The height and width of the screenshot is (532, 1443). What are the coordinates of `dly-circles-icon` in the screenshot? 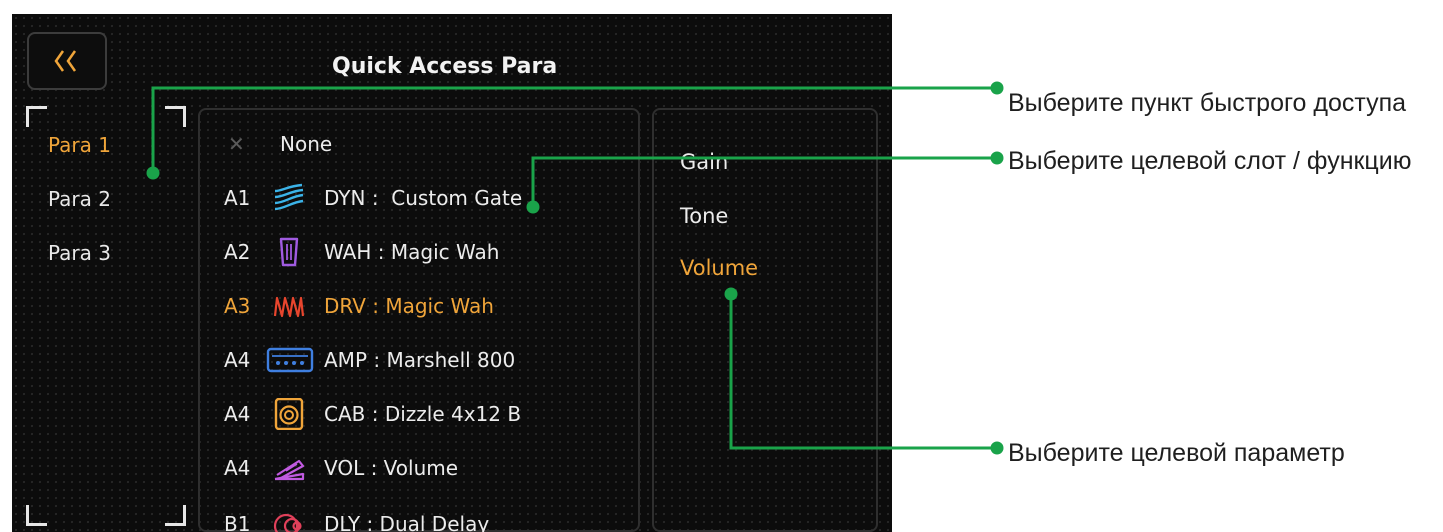 It's located at (287, 522).